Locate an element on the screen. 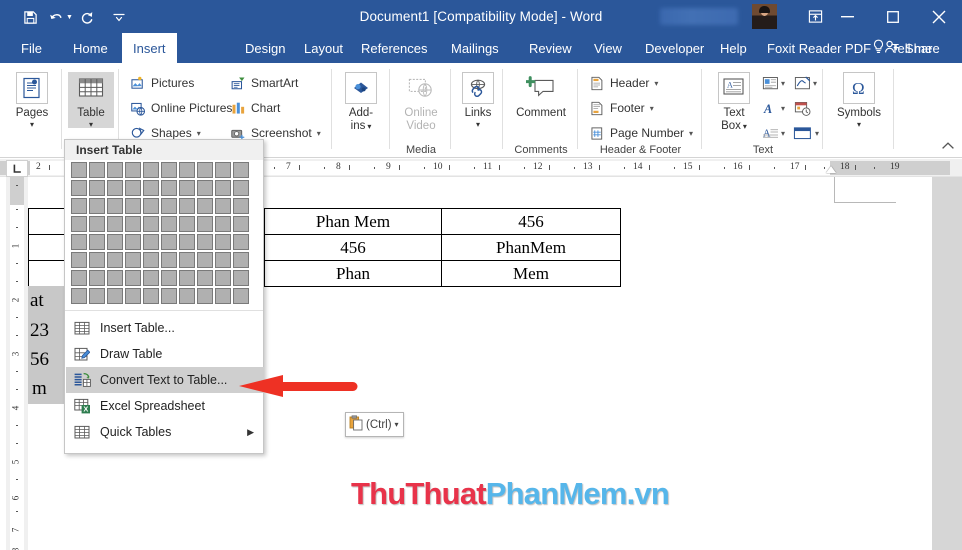 The width and height of the screenshot is (962, 550). left-tab-stop-icon is located at coordinates (17, 168).